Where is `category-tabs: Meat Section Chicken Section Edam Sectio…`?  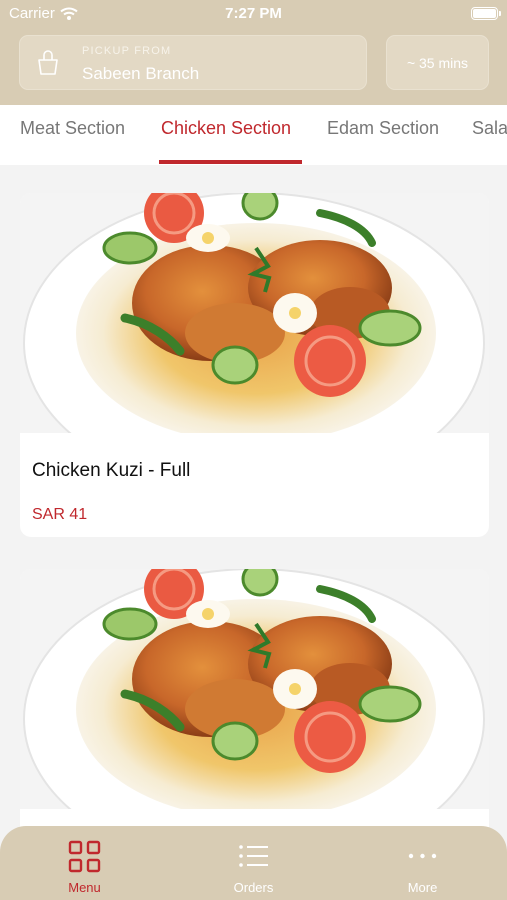
category-tabs: Meat Section Chicken Section Edam Sectio… is located at coordinates (253, 135).